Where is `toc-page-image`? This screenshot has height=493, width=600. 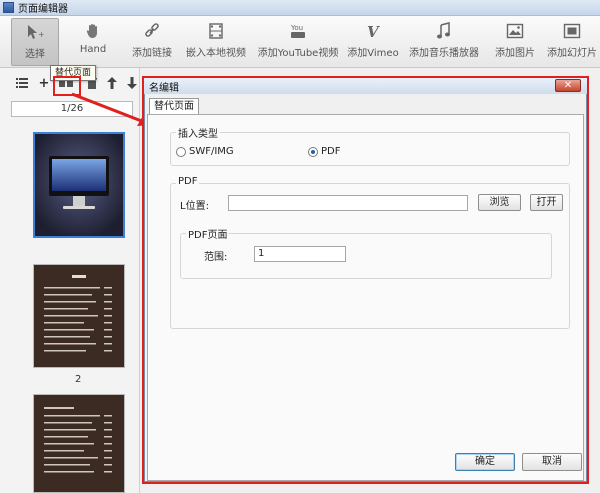 toc-page-image is located at coordinates (79, 316).